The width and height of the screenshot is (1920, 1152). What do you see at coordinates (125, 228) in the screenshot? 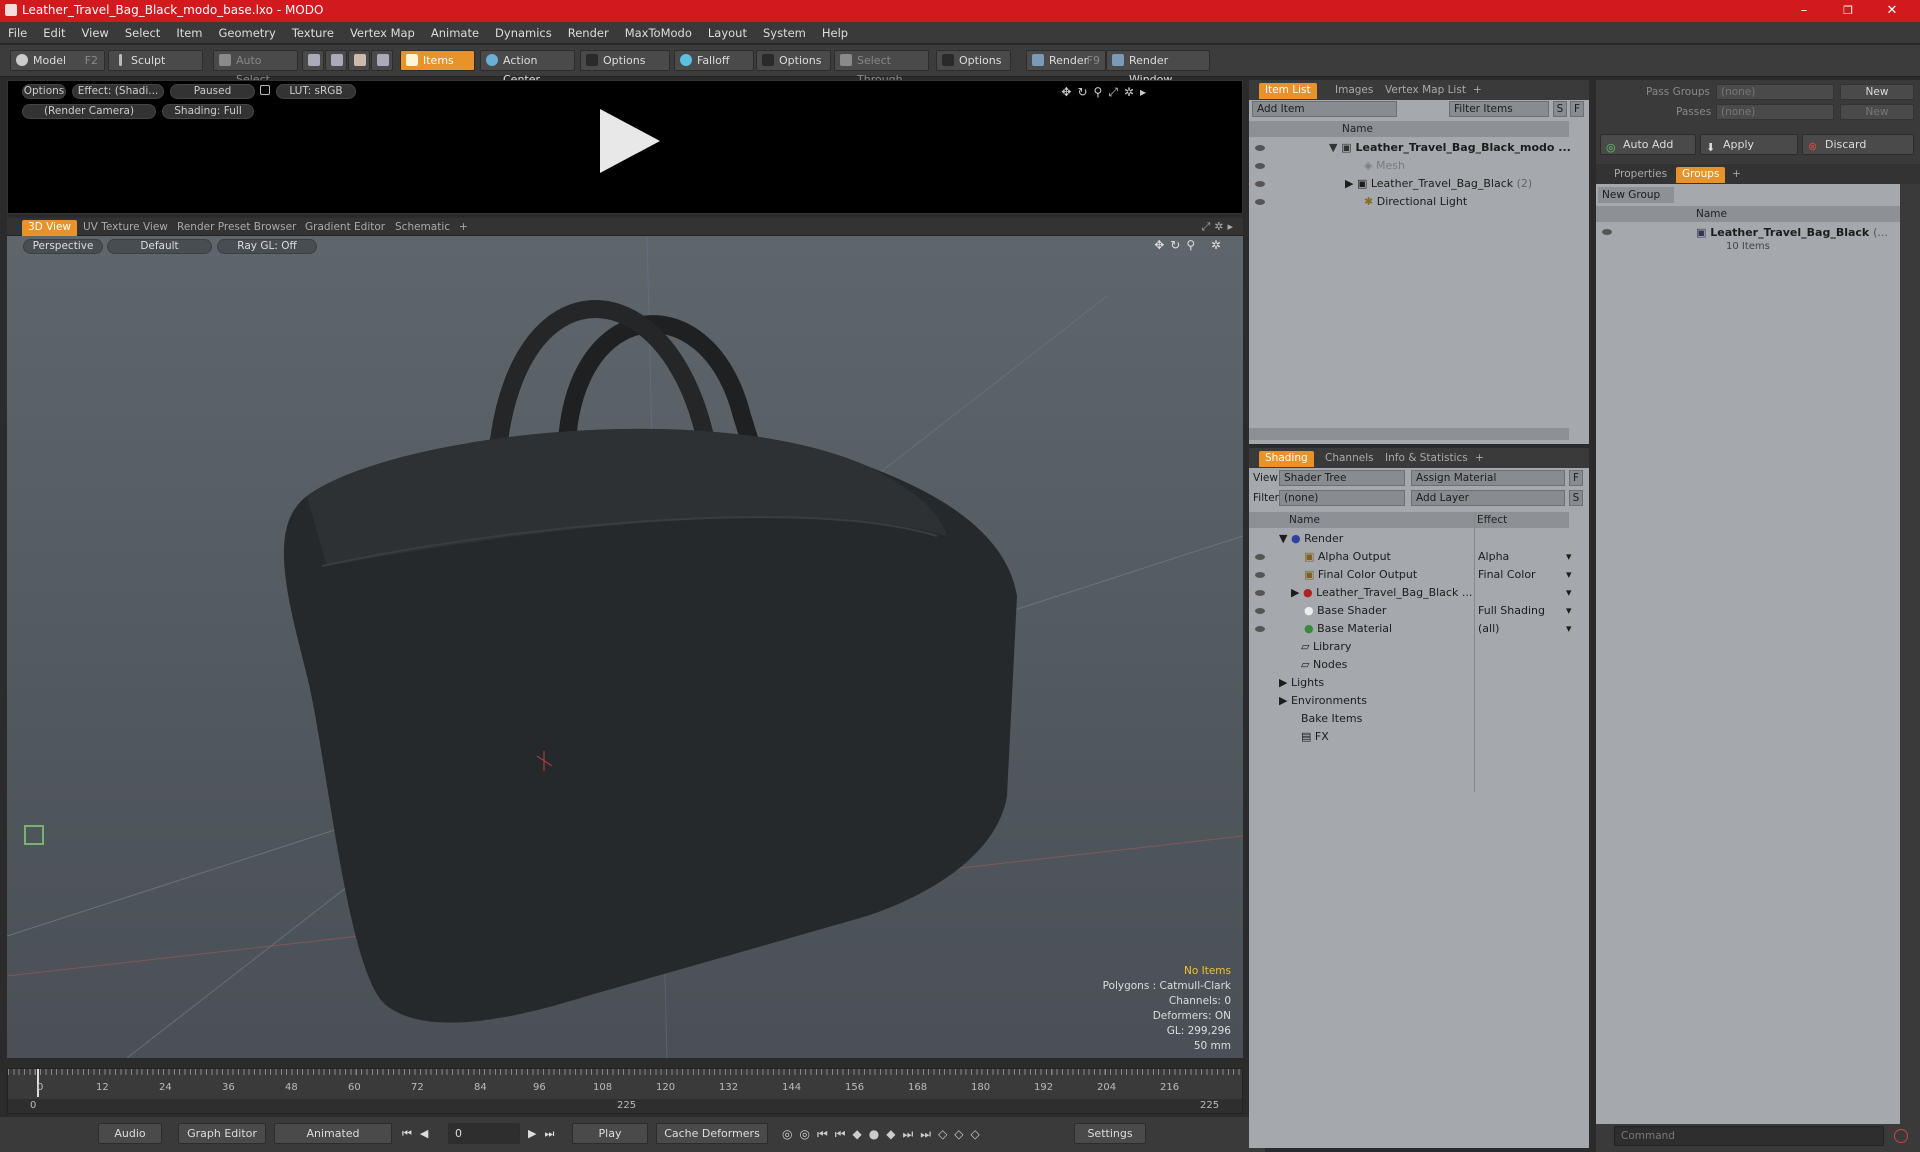
I see `tab-uv-texture-view: UV Texture View` at bounding box center [125, 228].